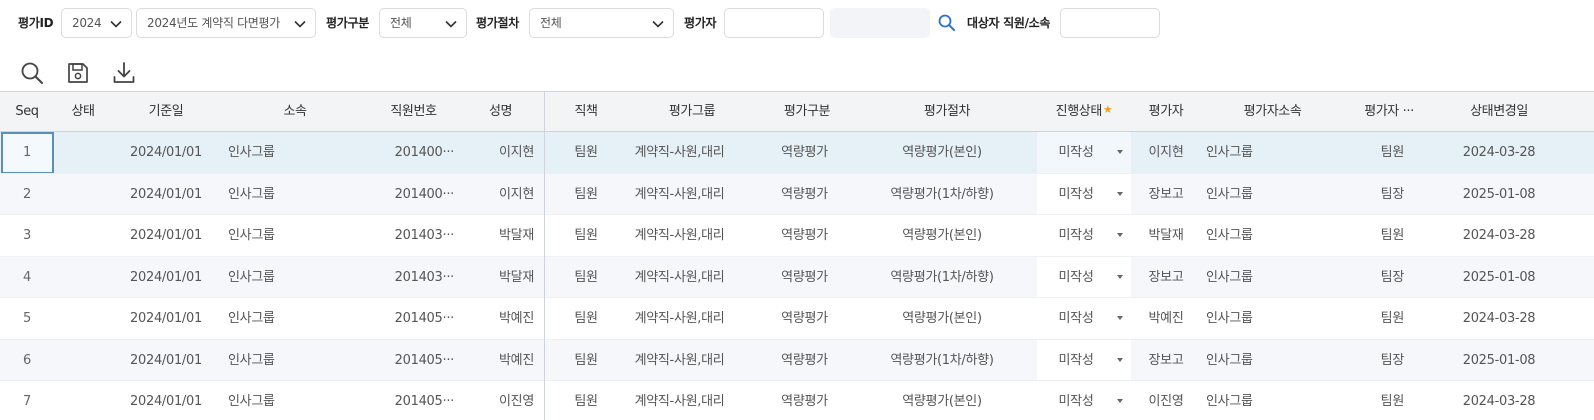 The image size is (1594, 420). Describe the element at coordinates (424, 360) in the screenshot. I see `cell-emp-no: 201405···` at that location.